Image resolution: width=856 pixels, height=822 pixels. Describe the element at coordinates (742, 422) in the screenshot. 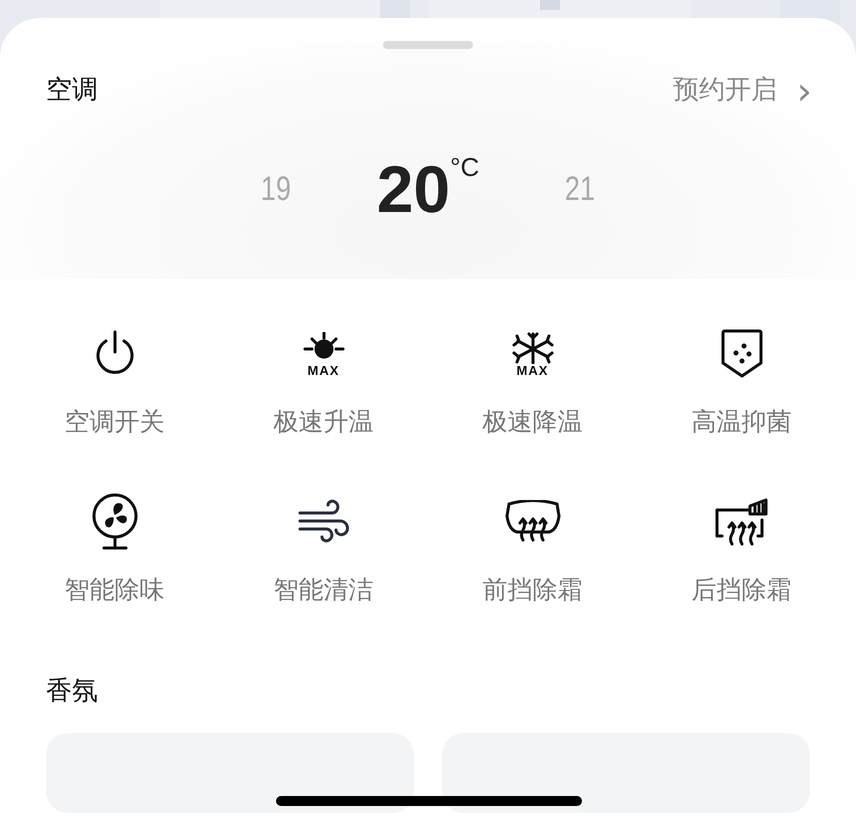

I see `function-label: 高温抑菌` at that location.